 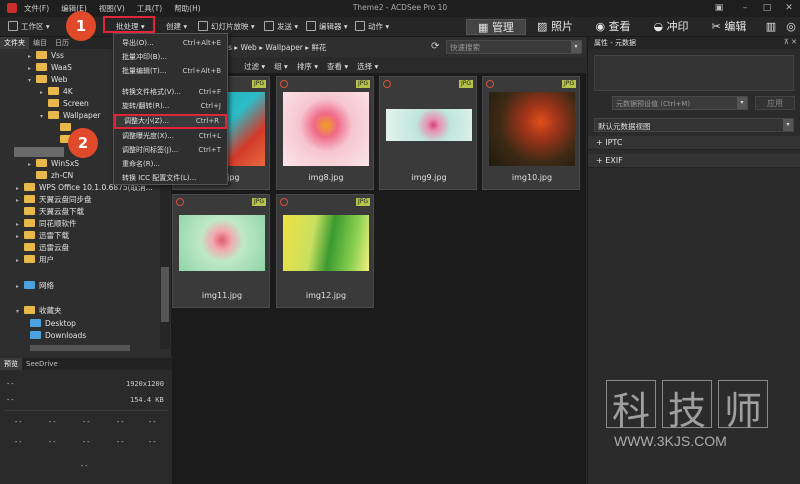 I want to click on tab-calendar: 日历, so click(x=62, y=43).